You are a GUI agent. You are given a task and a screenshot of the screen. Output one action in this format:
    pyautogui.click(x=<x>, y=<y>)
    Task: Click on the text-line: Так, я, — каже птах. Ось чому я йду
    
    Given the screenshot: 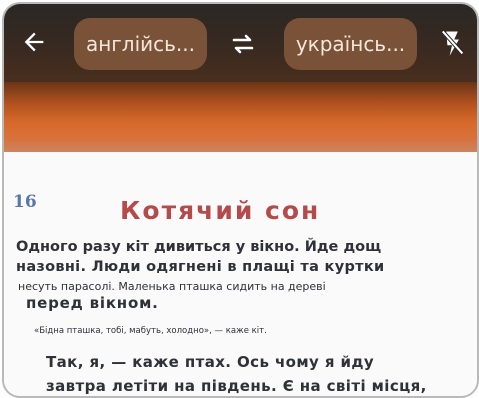 What is the action you would take?
    pyautogui.click(x=210, y=362)
    